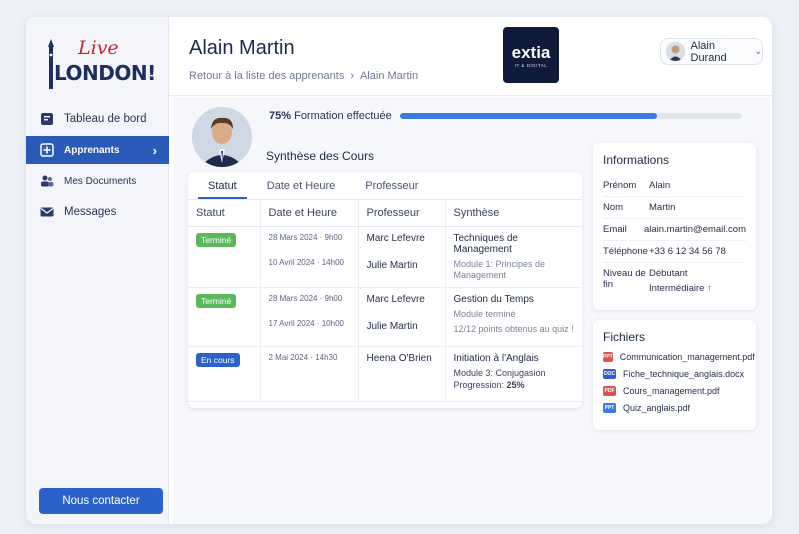  What do you see at coordinates (391, 185) in the screenshot?
I see `tab-professeur: Professeur` at bounding box center [391, 185].